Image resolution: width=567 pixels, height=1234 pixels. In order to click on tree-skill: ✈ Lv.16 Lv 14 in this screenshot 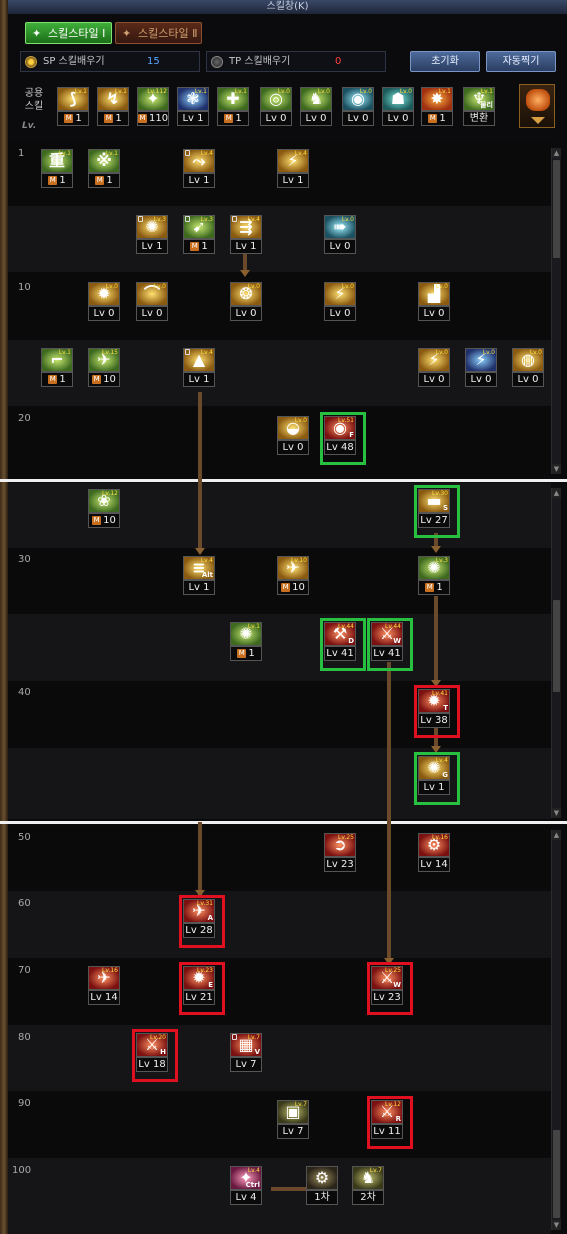, I will do `click(104, 985)`.